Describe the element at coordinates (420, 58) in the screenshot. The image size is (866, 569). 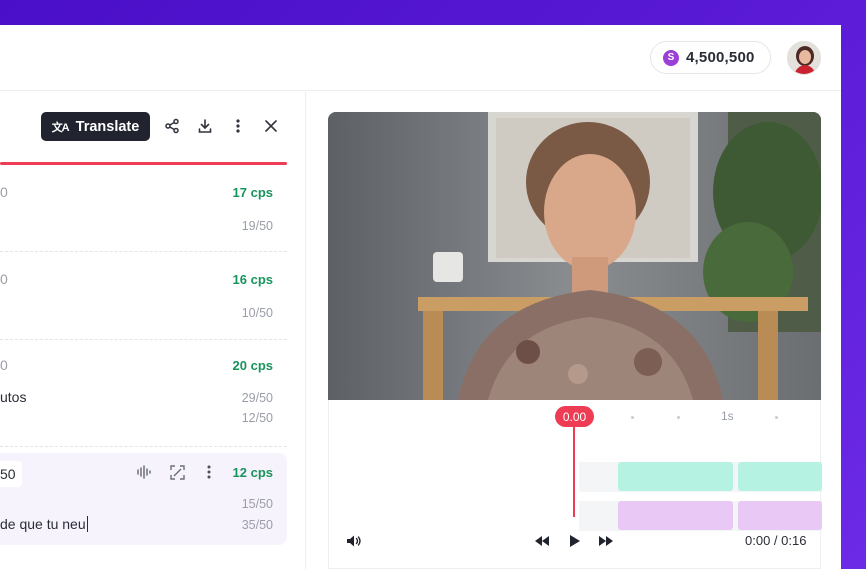
I see `top-header: S 4,500,500` at that location.